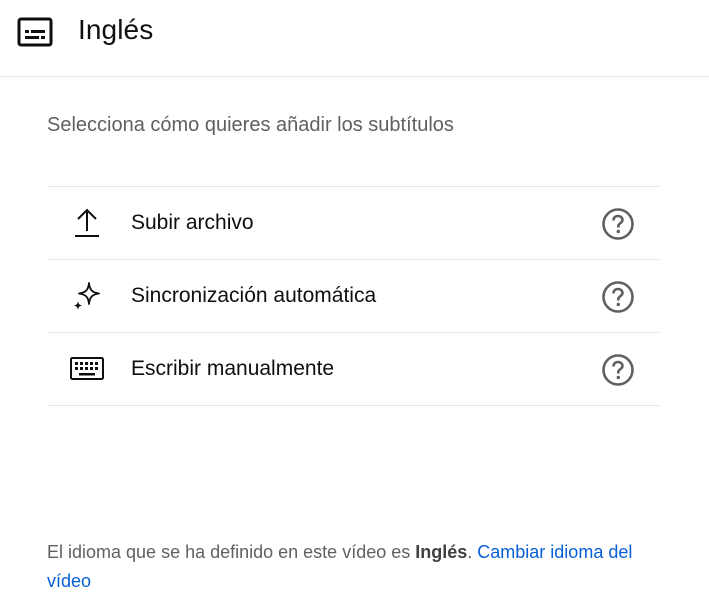 The image size is (709, 598). I want to click on option-label: Sincronización automática, so click(254, 295).